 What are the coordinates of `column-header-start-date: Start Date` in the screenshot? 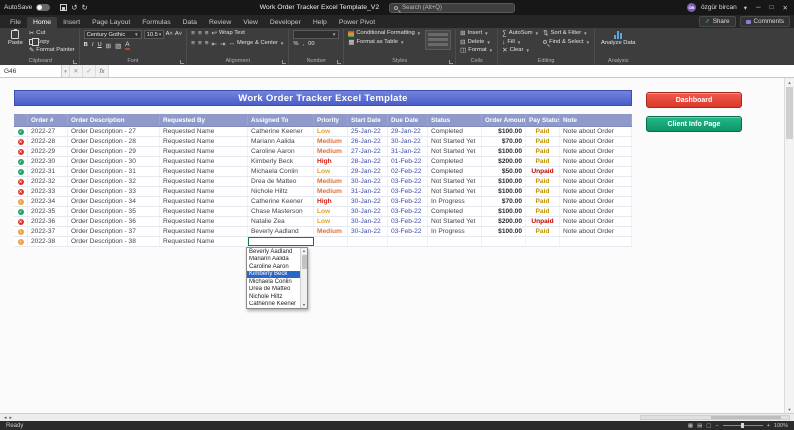 It's located at (368, 120).